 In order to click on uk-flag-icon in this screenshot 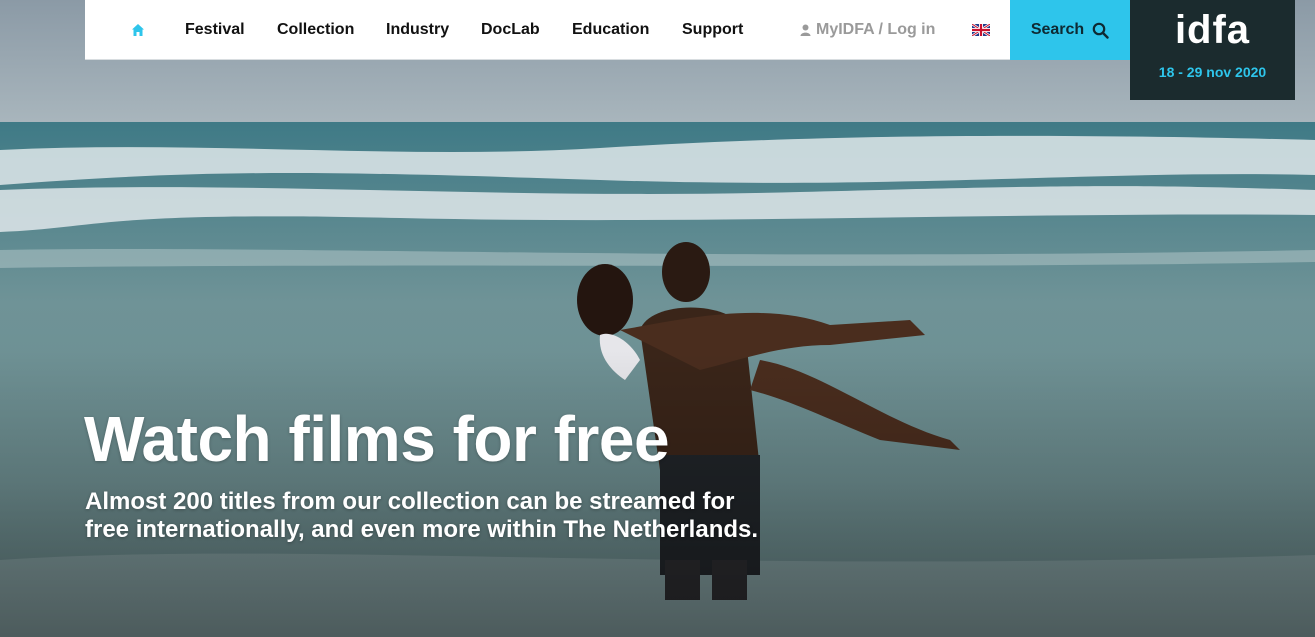, I will do `click(981, 30)`.